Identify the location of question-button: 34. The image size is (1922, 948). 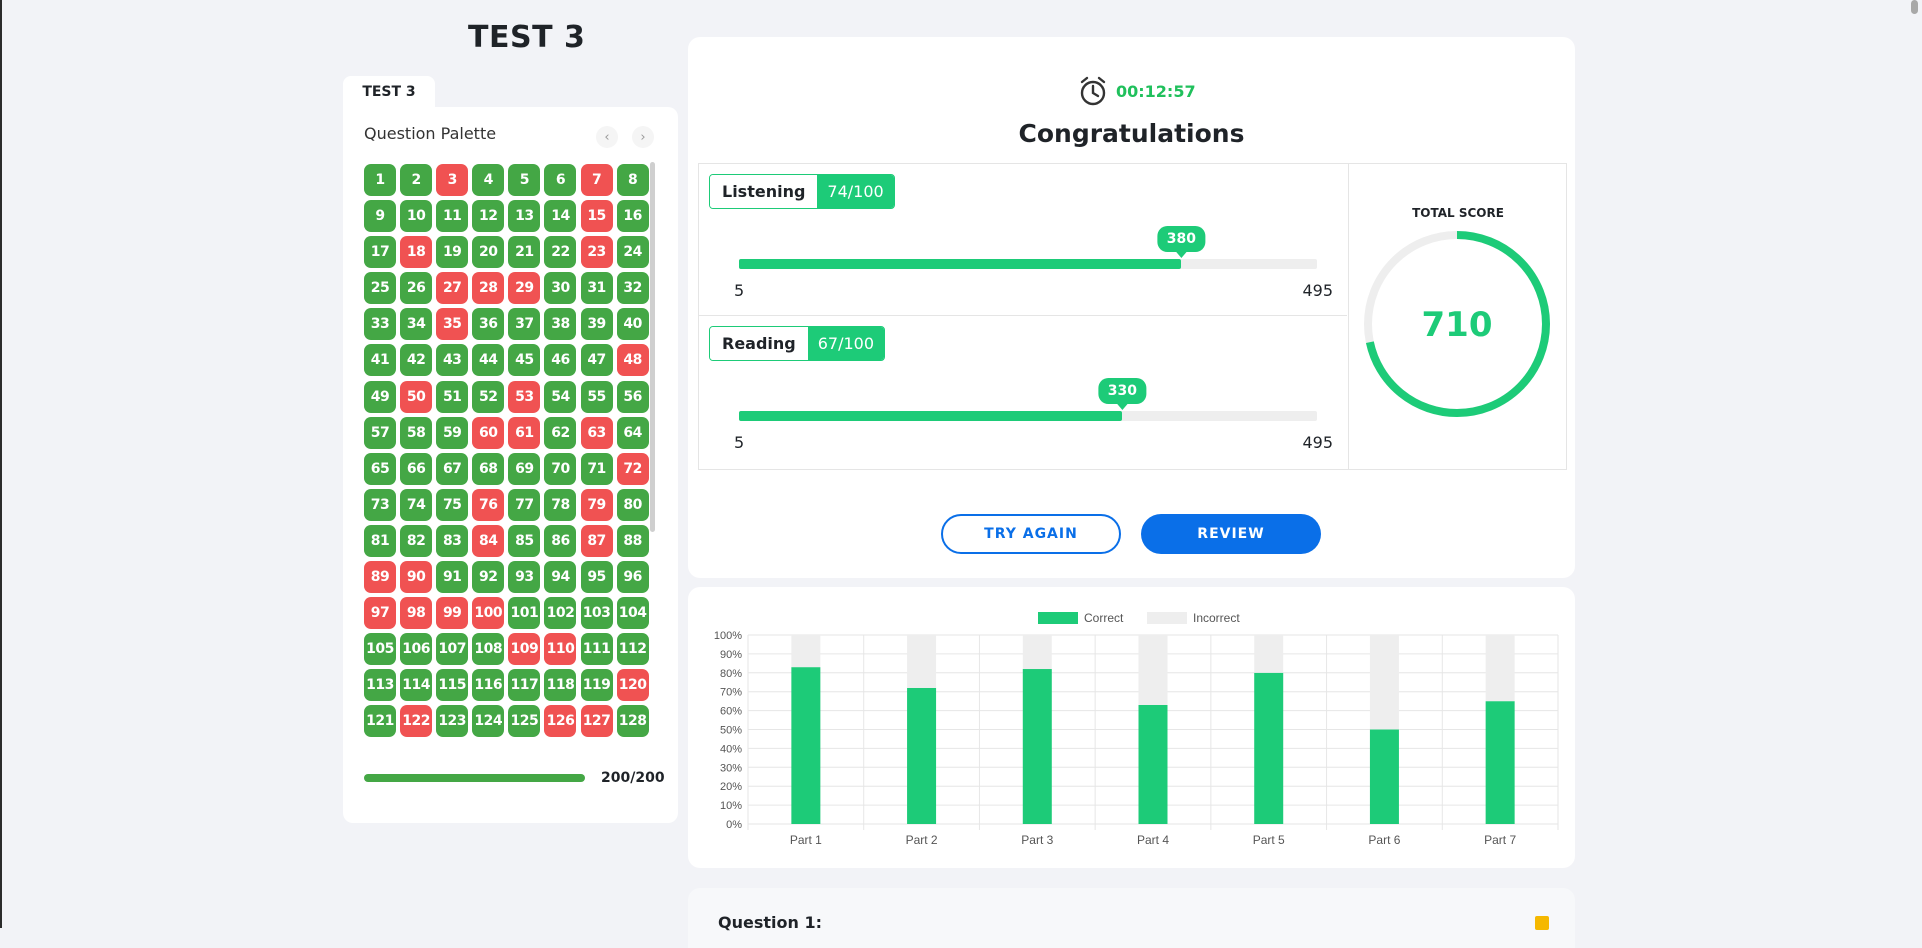
(416, 324).